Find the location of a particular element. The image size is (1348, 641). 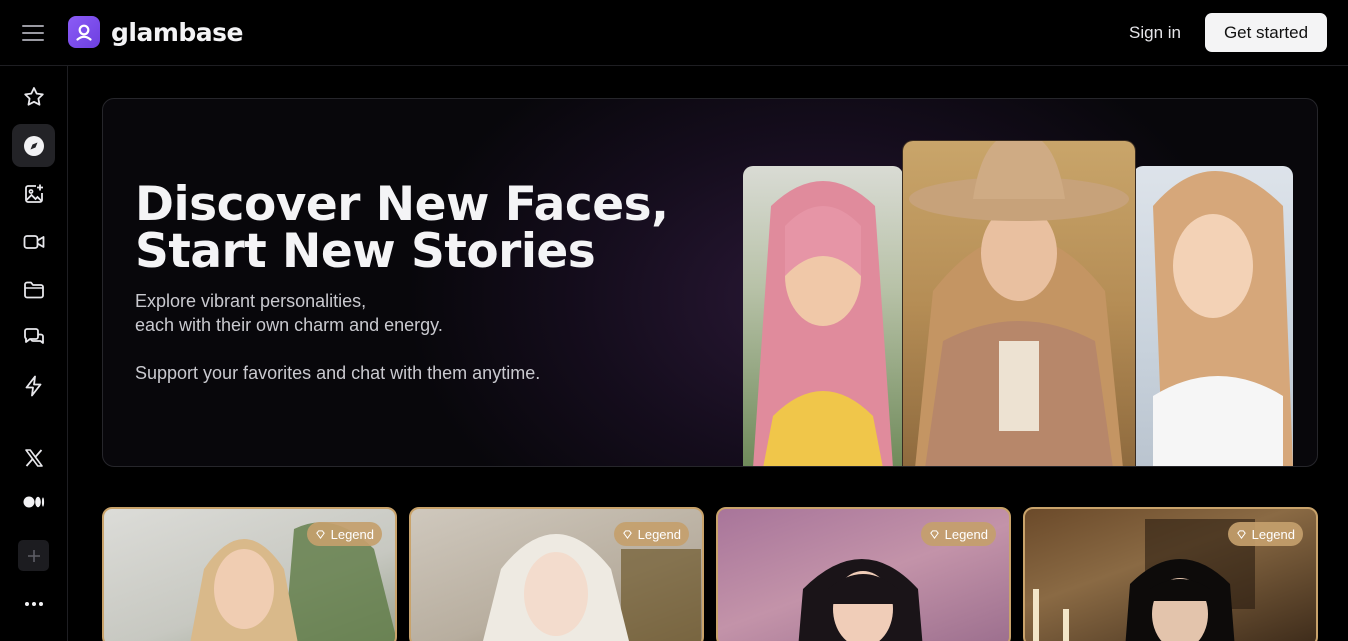

sidebar is located at coordinates (34, 353).